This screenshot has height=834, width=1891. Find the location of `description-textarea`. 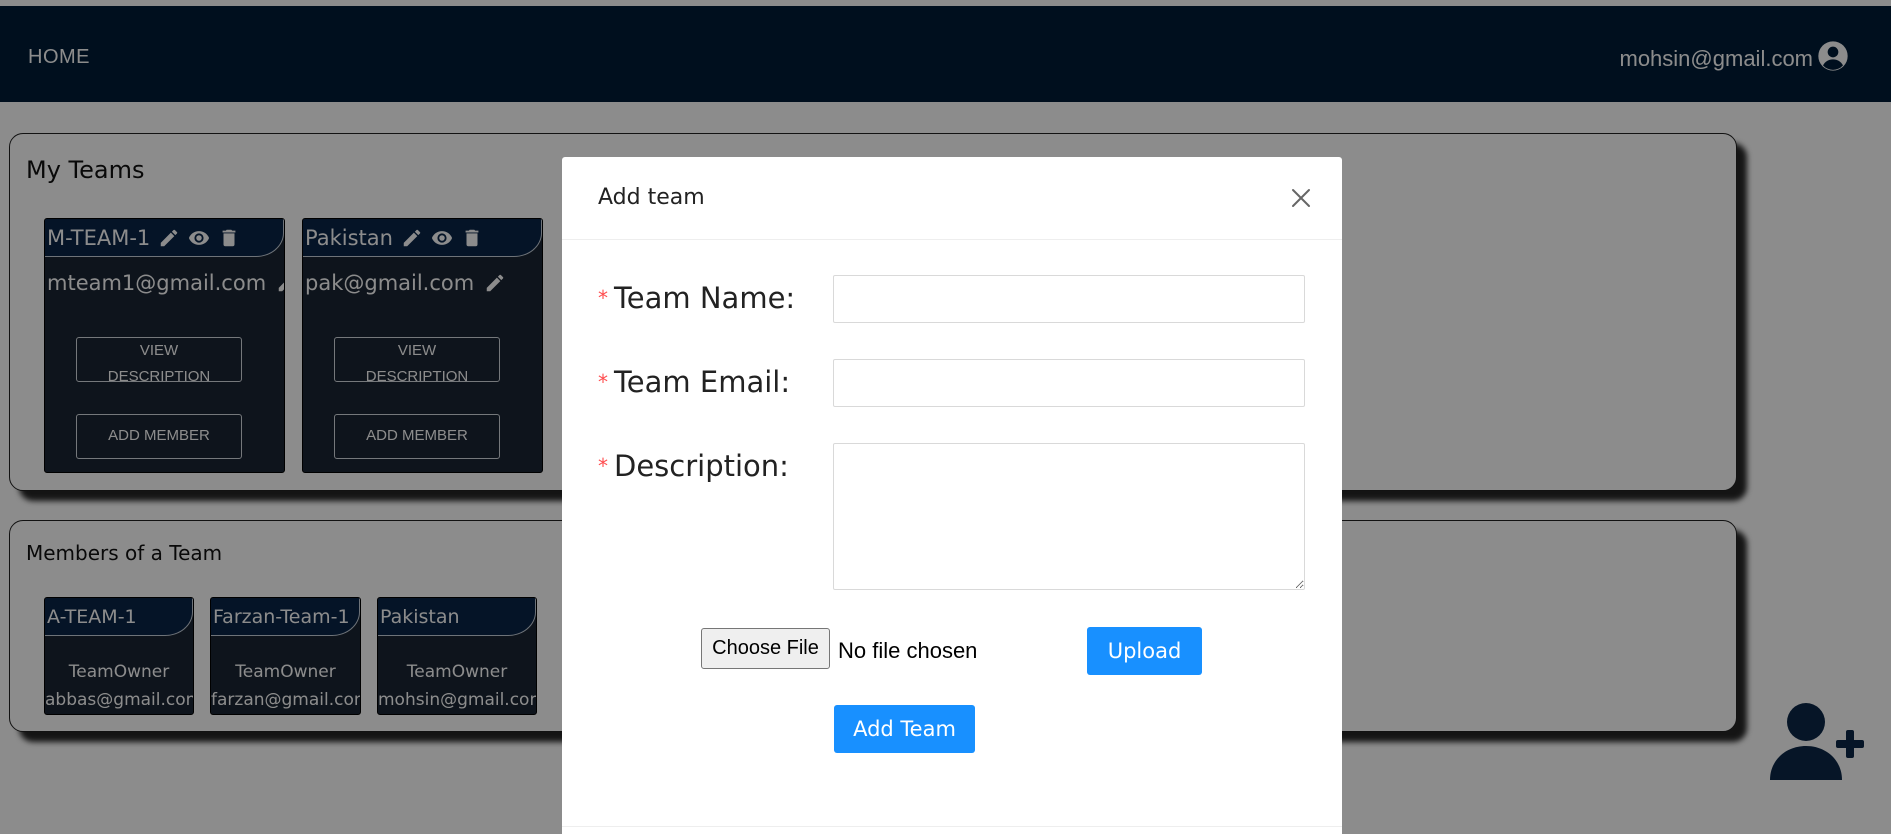

description-textarea is located at coordinates (1069, 516).